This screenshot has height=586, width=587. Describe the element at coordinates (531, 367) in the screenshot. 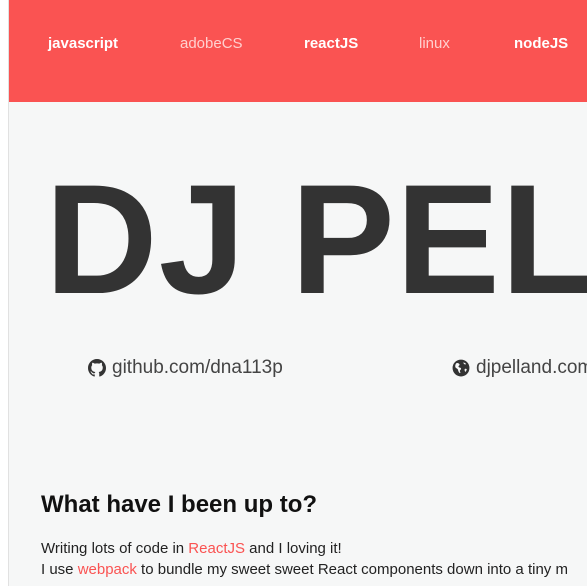

I see `website-link-text: djpelland.com` at that location.